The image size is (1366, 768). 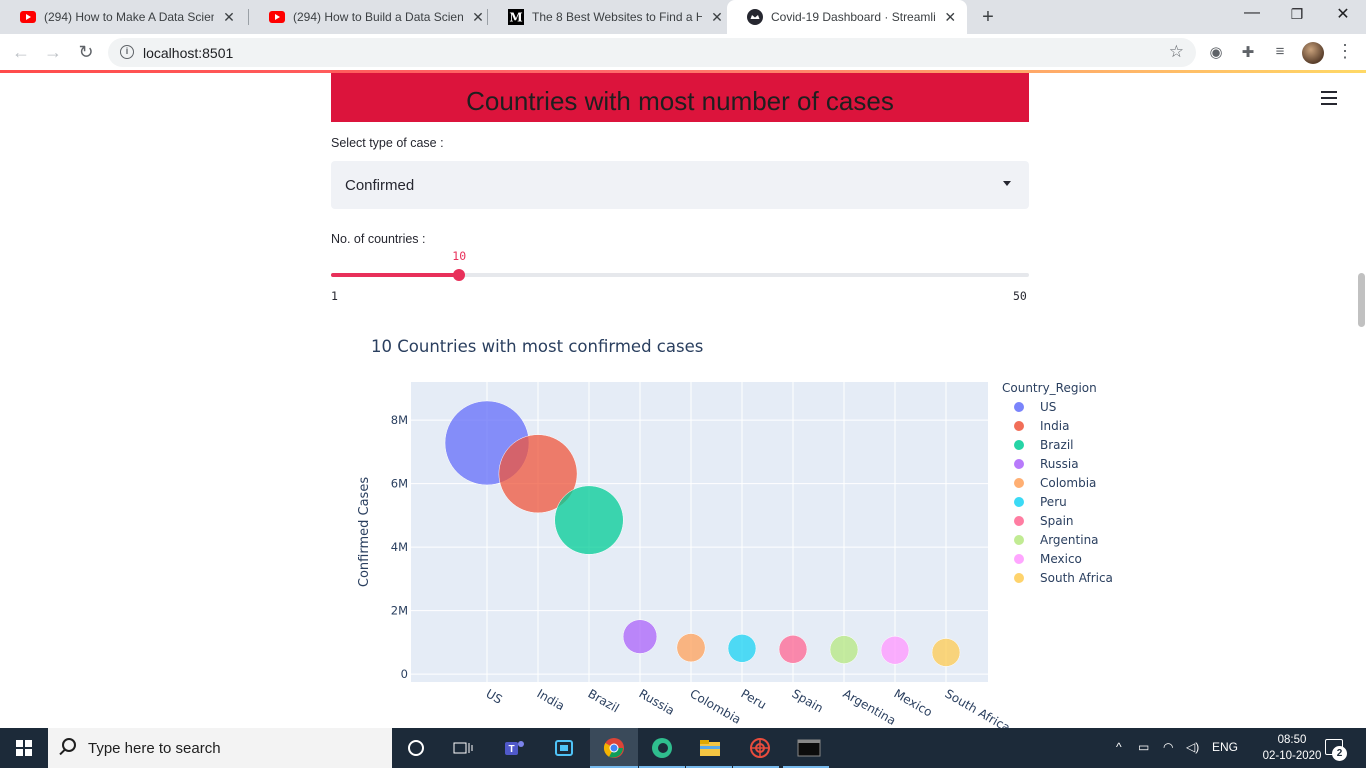 What do you see at coordinates (463, 748) in the screenshot?
I see `task-view-icon` at bounding box center [463, 748].